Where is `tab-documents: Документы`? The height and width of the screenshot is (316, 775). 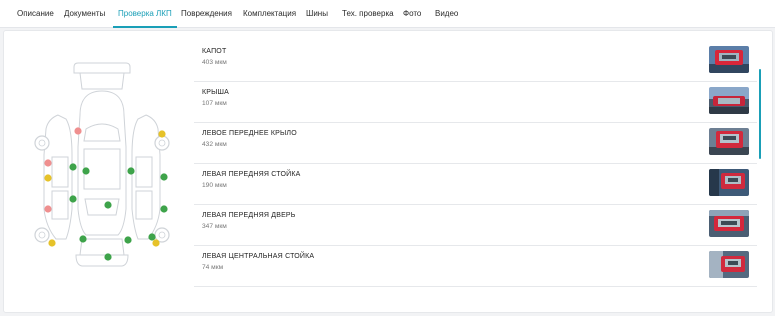
tab-documents: Документы is located at coordinates (84, 13).